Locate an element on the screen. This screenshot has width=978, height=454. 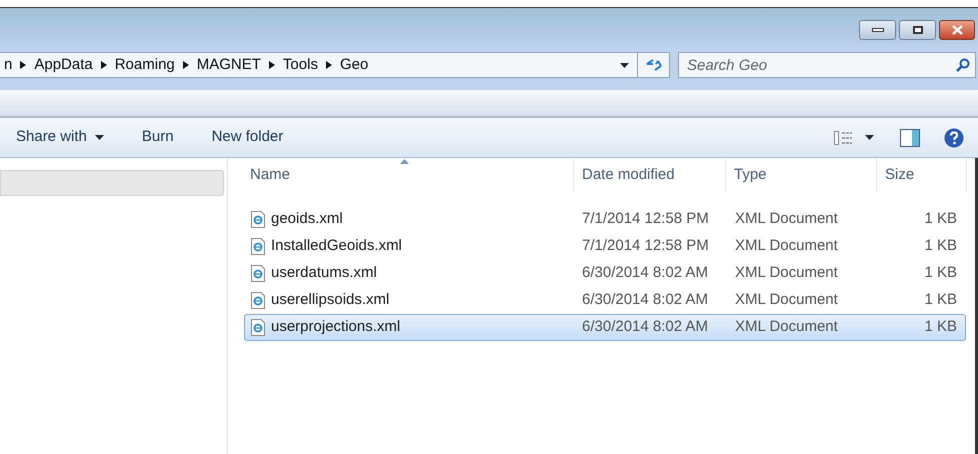
toolbar-button: Share with is located at coordinates (60, 137).